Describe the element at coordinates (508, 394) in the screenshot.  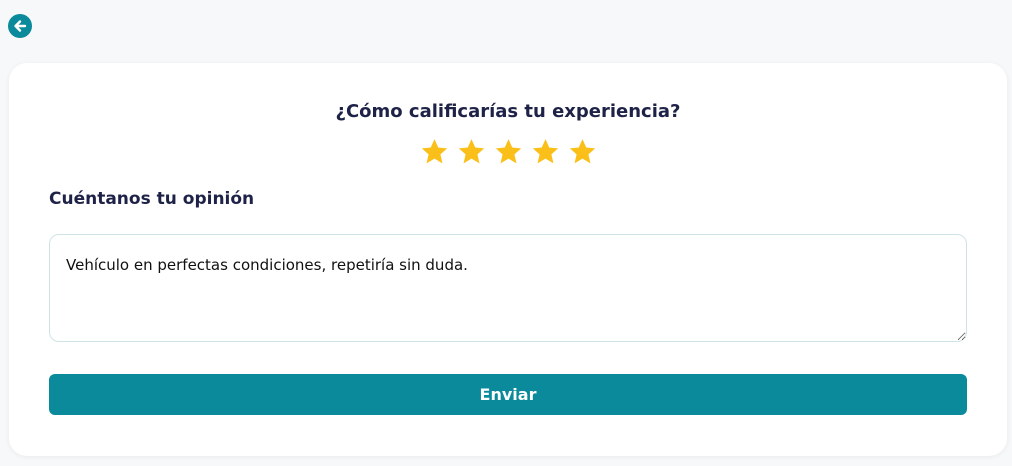
I see `submit-button: Enviar` at that location.